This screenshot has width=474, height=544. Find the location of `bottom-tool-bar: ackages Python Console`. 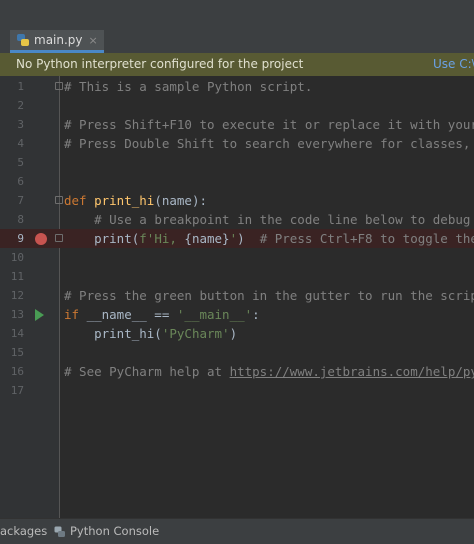

bottom-tool-bar: ackages Python Console is located at coordinates (237, 531).